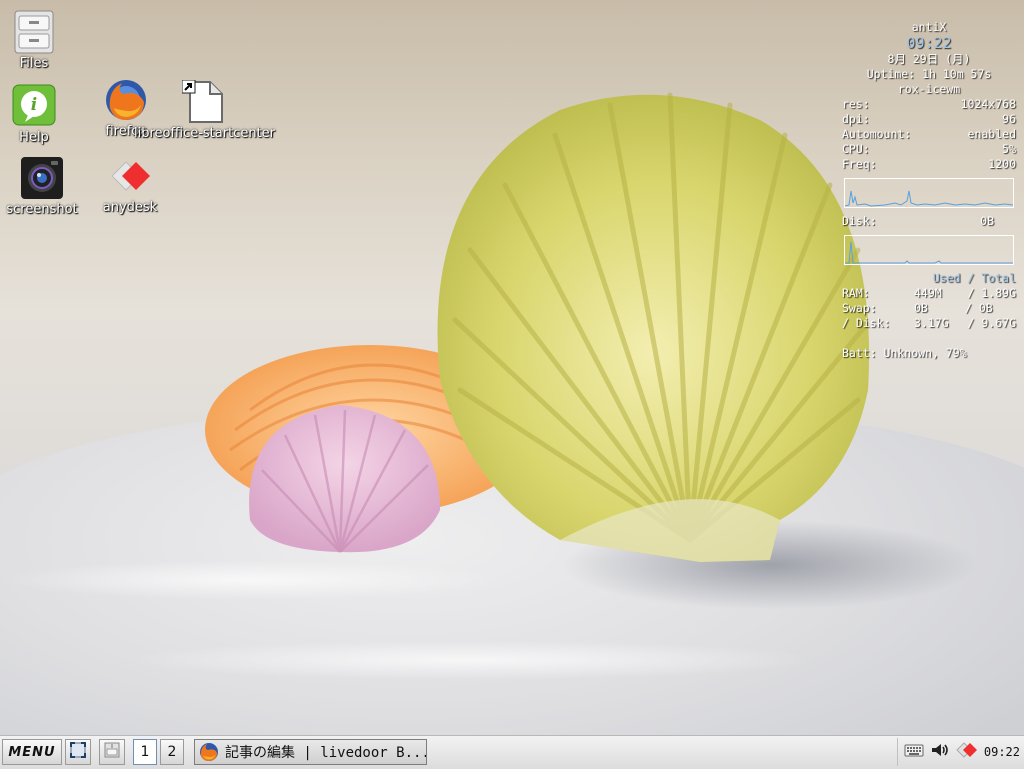 The image size is (1024, 769). I want to click on volume-icon, so click(940, 752).